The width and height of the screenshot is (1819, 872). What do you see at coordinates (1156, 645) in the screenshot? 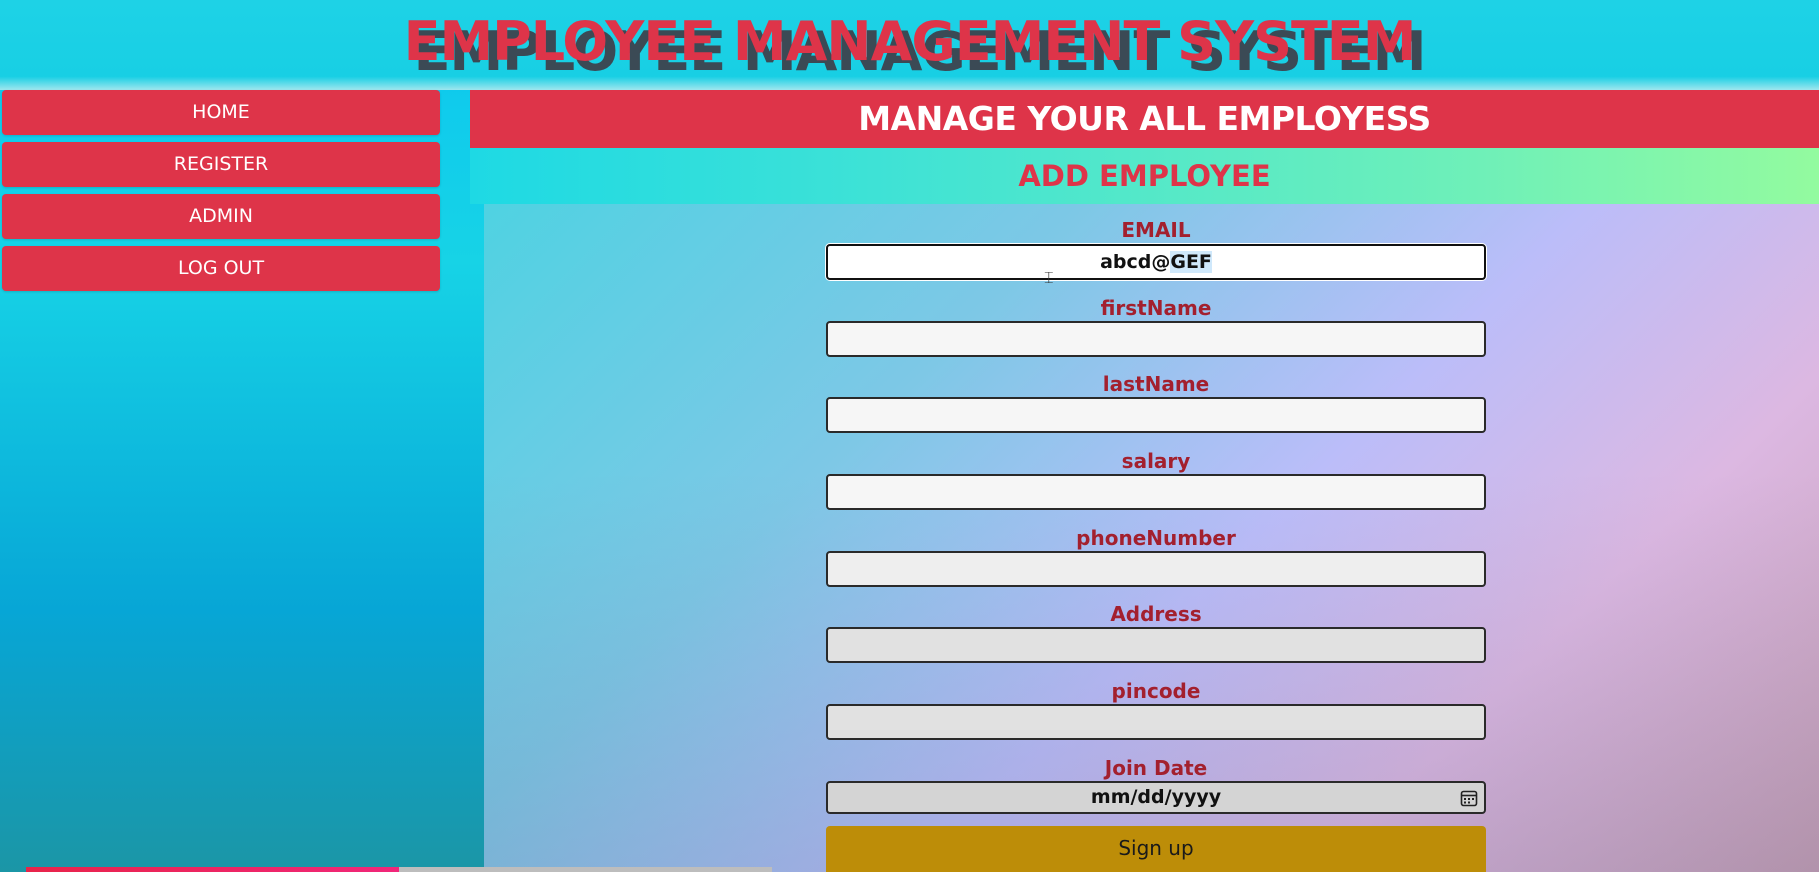
I see `address-field` at bounding box center [1156, 645].